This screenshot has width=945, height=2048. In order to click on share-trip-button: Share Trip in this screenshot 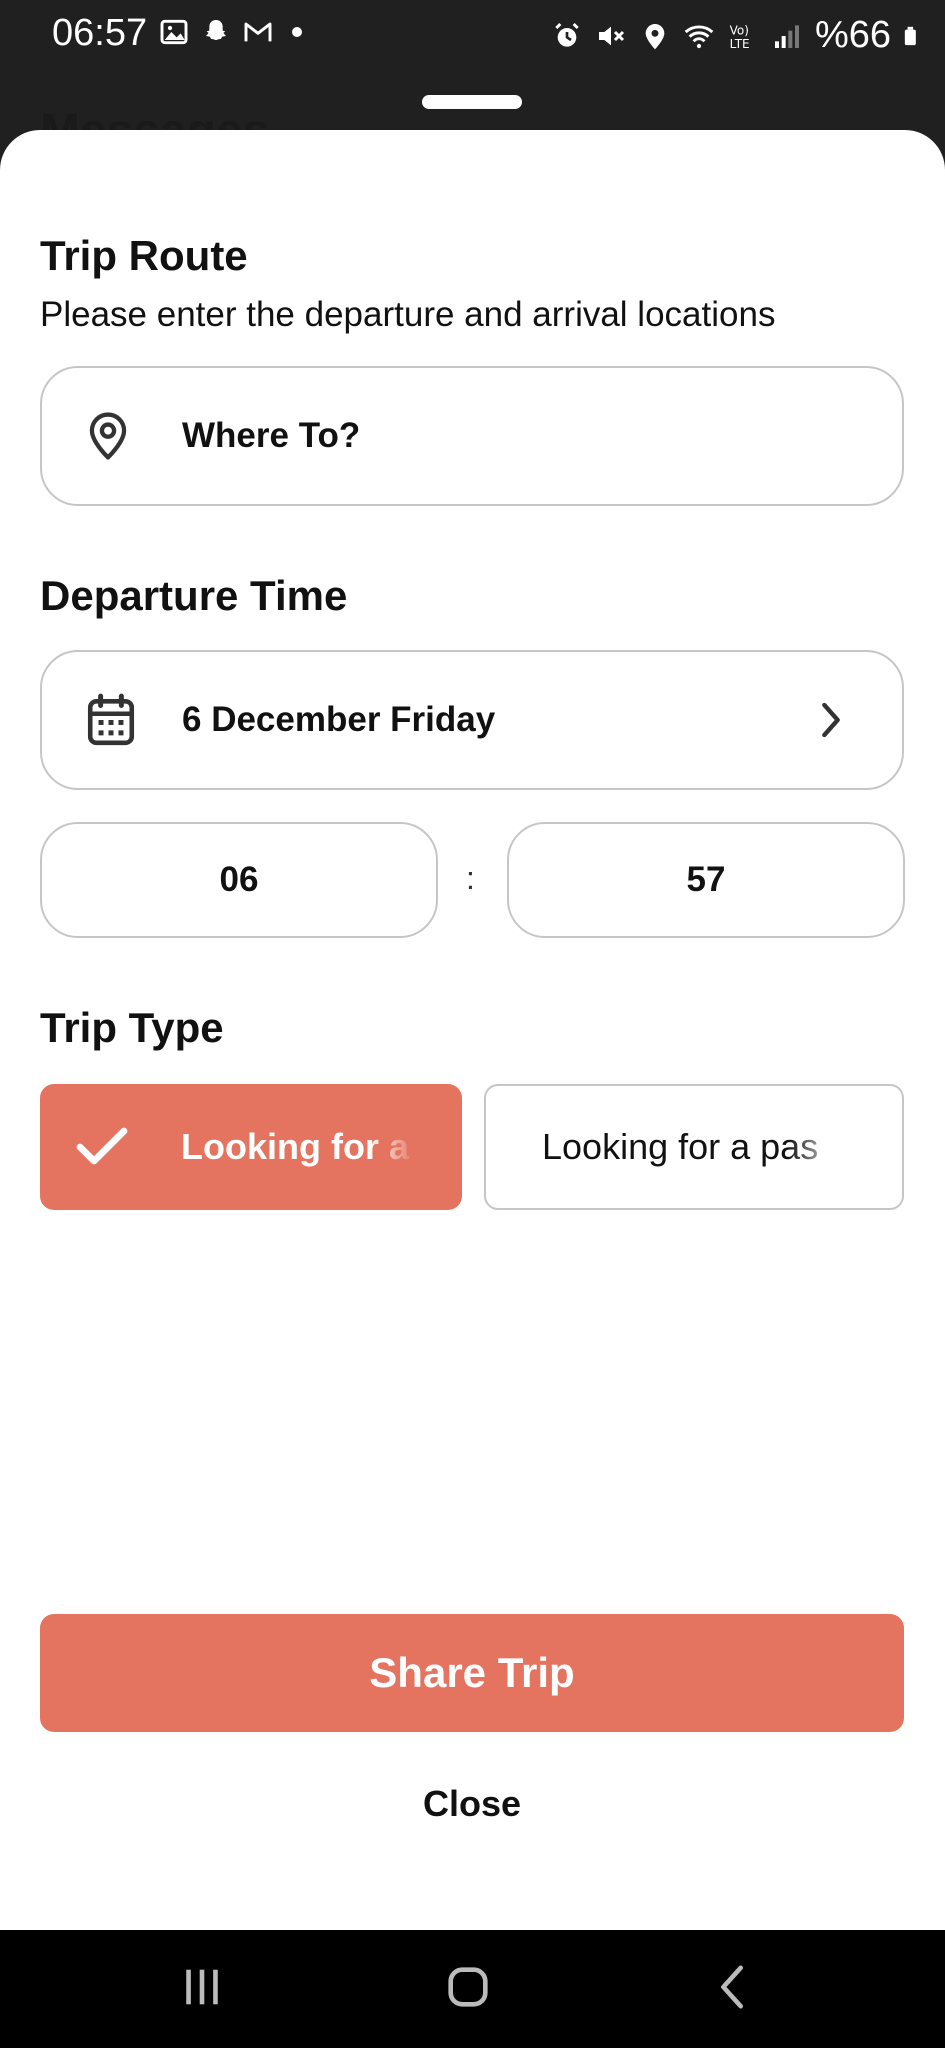, I will do `click(472, 1673)`.